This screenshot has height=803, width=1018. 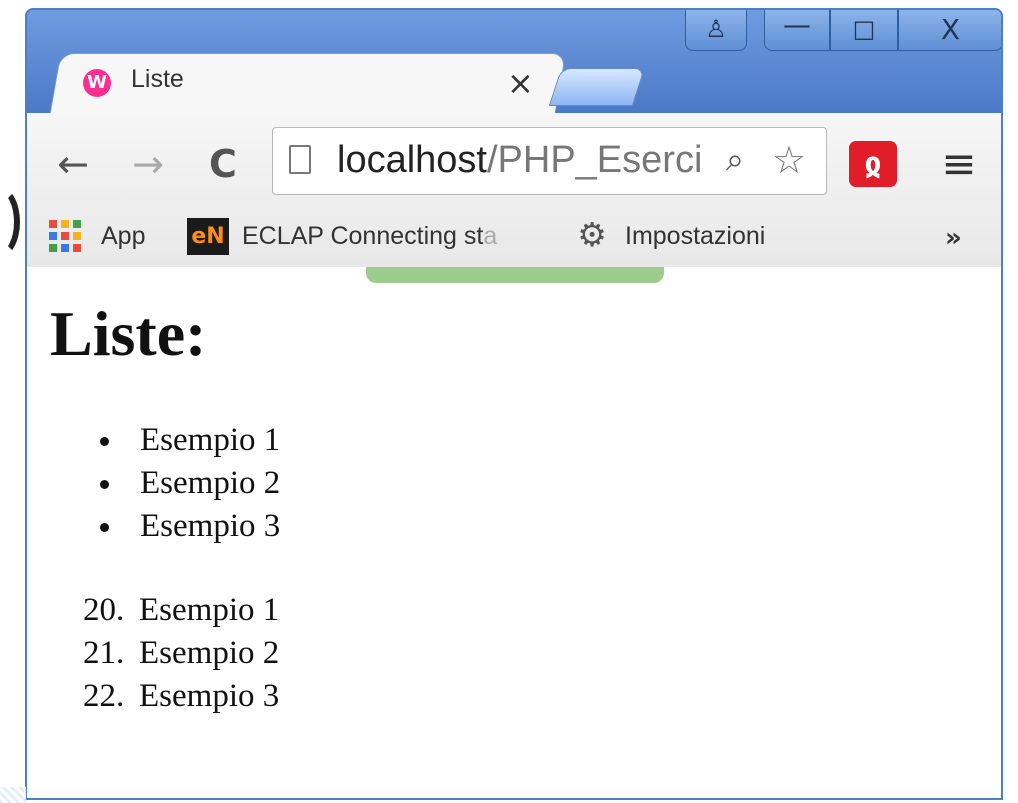 What do you see at coordinates (797, 30) in the screenshot?
I see `minimize-button: —` at bounding box center [797, 30].